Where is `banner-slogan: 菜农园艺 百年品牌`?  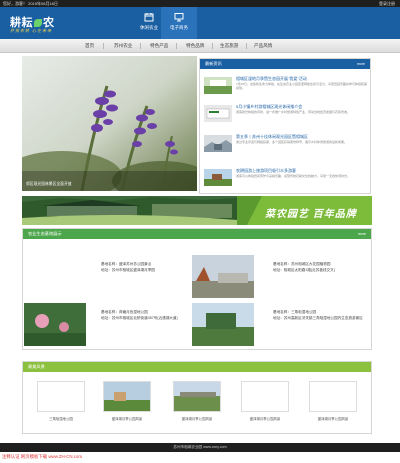
banner-slogan: 菜农园艺 百年品牌 is located at coordinates (311, 214).